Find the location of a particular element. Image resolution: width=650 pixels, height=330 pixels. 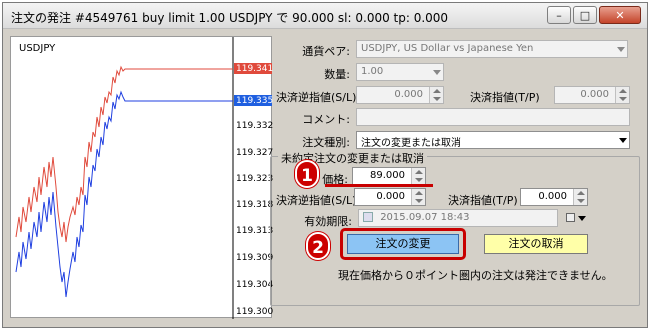

price-tick-label: 119.318 is located at coordinates (255, 205).